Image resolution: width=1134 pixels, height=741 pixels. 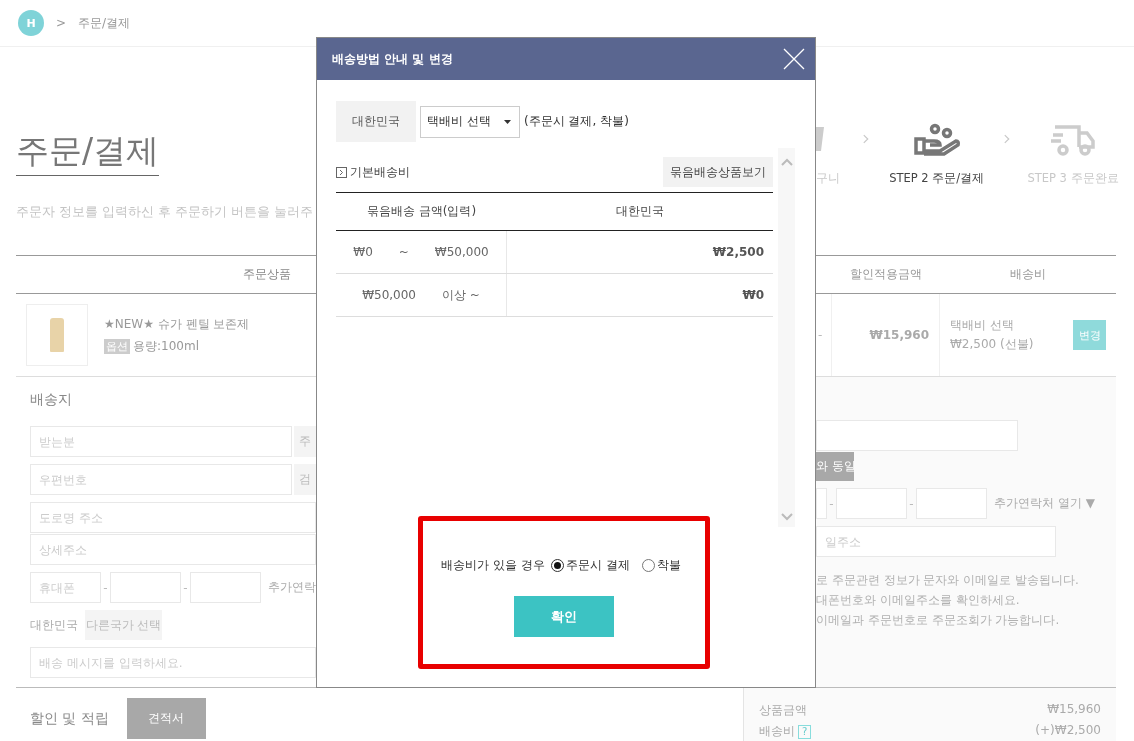 What do you see at coordinates (786, 162) in the screenshot?
I see `chevron-up-icon` at bounding box center [786, 162].